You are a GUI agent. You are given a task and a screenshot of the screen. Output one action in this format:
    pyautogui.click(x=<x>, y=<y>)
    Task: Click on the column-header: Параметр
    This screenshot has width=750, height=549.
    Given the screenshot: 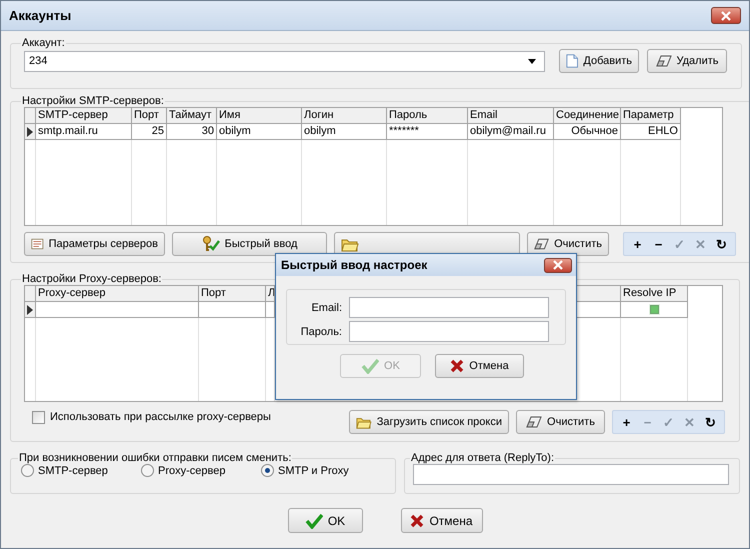 What is the action you would take?
    pyautogui.click(x=651, y=116)
    